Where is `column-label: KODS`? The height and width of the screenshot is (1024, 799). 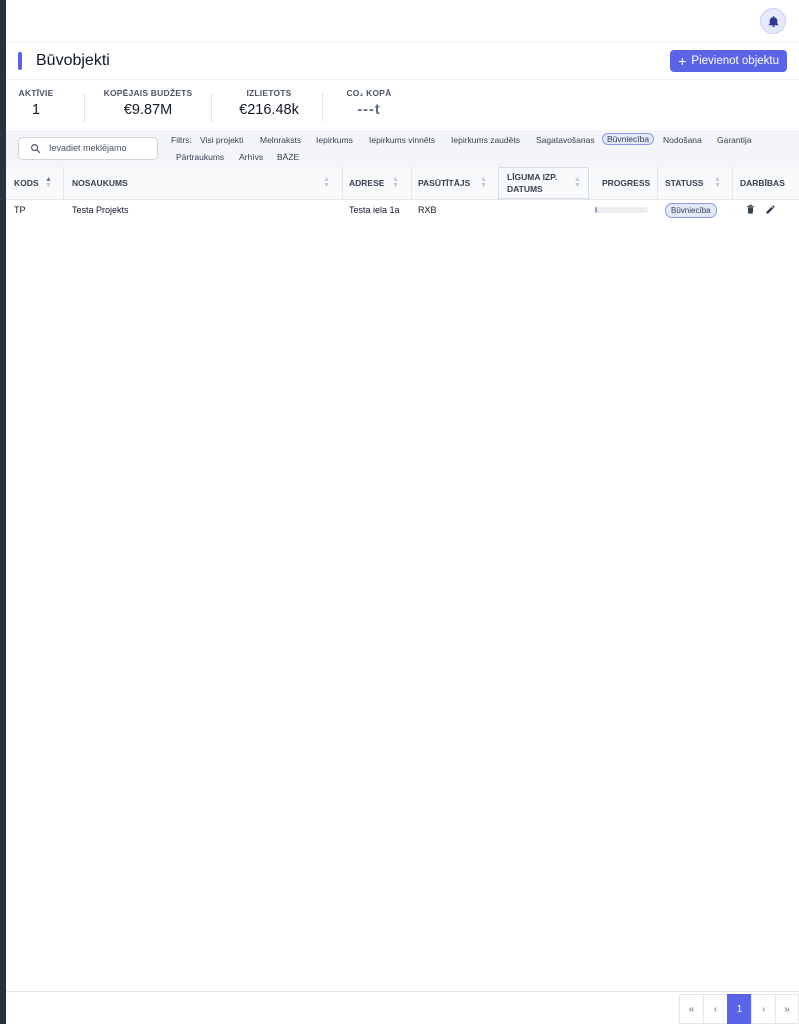 column-label: KODS is located at coordinates (26, 183).